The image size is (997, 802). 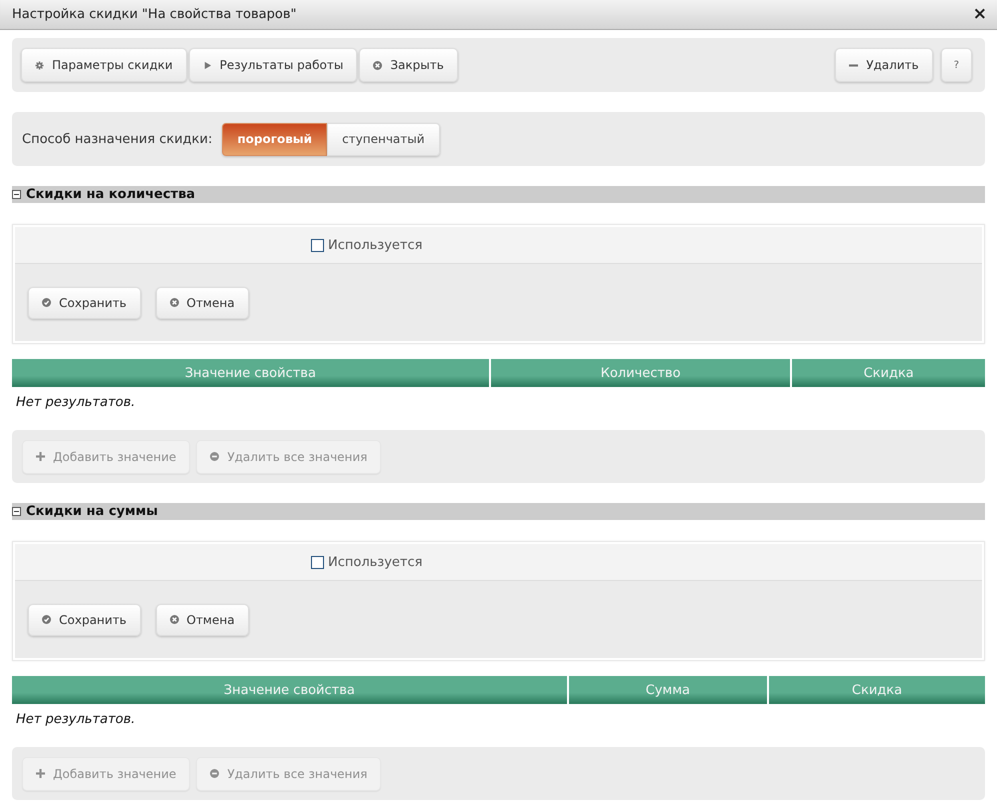 I want to click on play-icon, so click(x=207, y=65).